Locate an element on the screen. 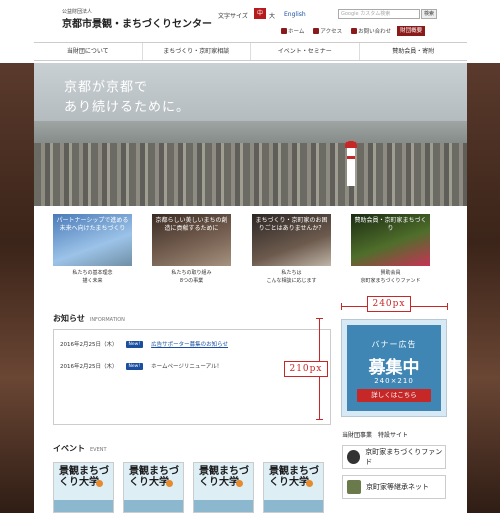 This screenshot has height=513, width=500. site-logo-title: 京都市景観・まちづくりセンター is located at coordinates (137, 22).